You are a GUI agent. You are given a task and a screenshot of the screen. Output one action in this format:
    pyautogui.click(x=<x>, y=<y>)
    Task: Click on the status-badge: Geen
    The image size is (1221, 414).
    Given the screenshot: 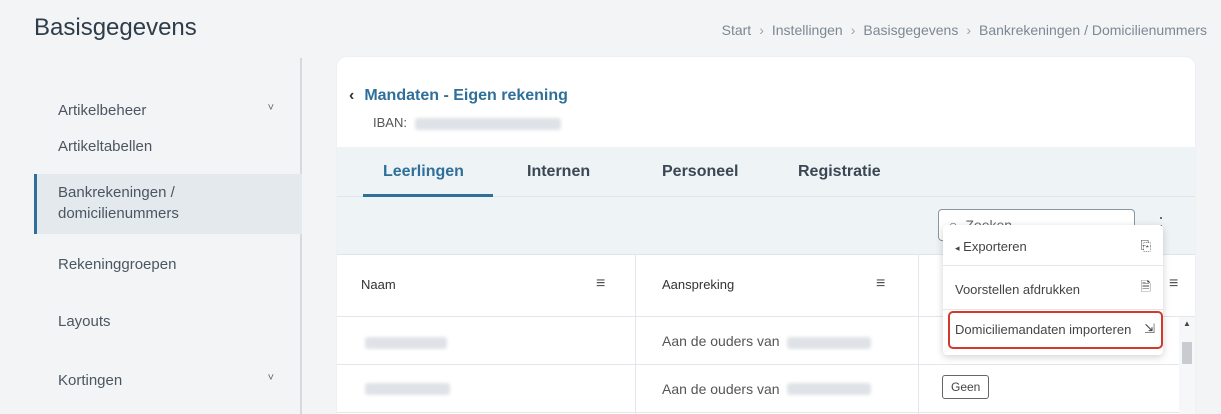 What is the action you would take?
    pyautogui.click(x=966, y=387)
    